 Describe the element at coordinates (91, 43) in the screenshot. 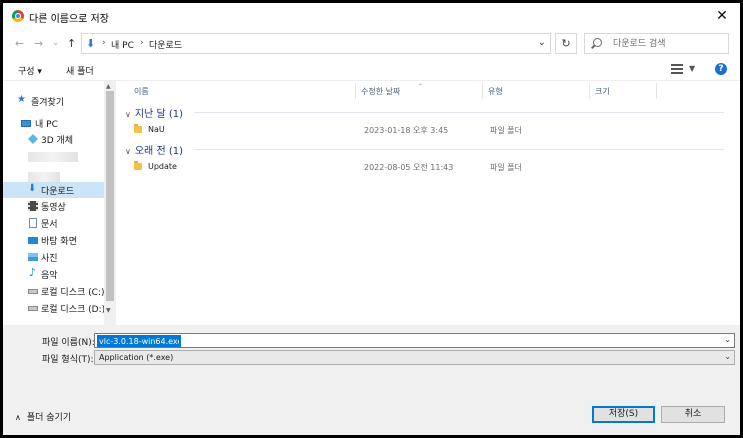

I see `download-arrow-icon: ⬇` at that location.